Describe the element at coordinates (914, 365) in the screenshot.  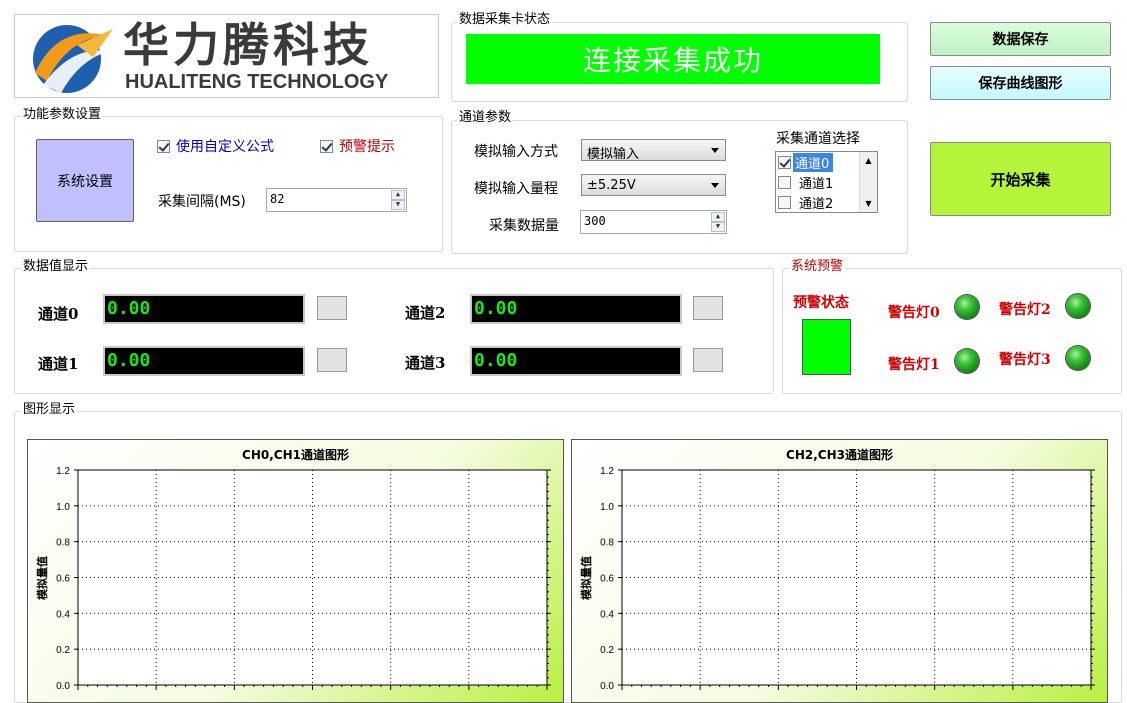
I see `warning-light-1-label: 警告灯1` at that location.